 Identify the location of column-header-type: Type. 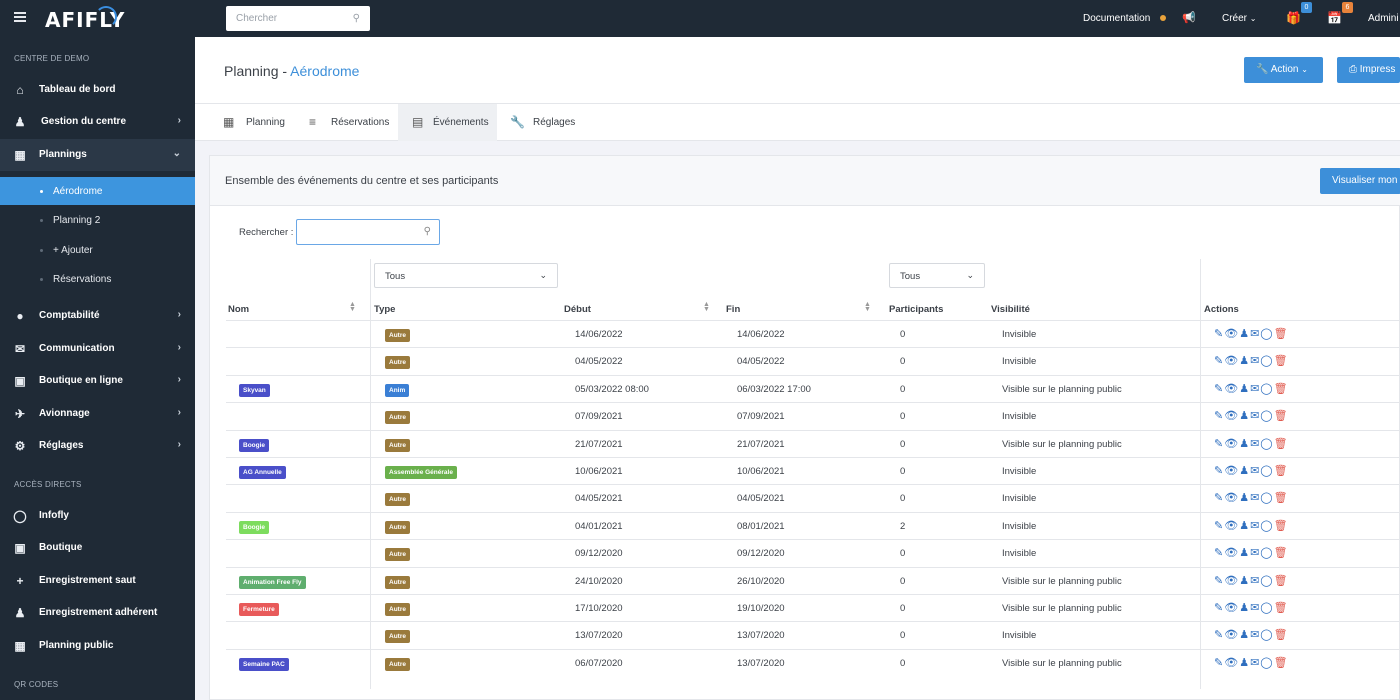
(384, 309).